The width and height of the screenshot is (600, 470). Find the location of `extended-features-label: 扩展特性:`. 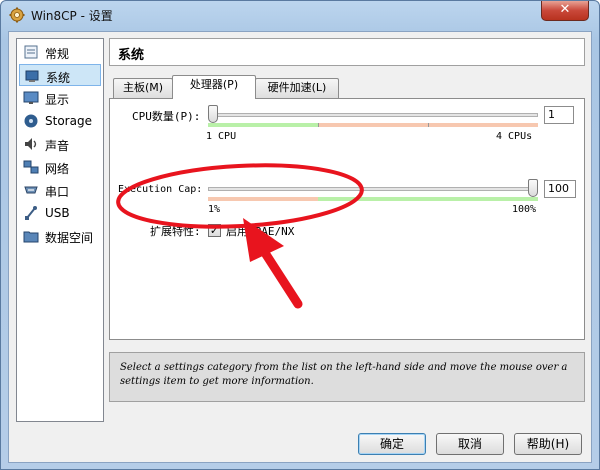

extended-features-label: 扩展特性: is located at coordinates (175, 231).